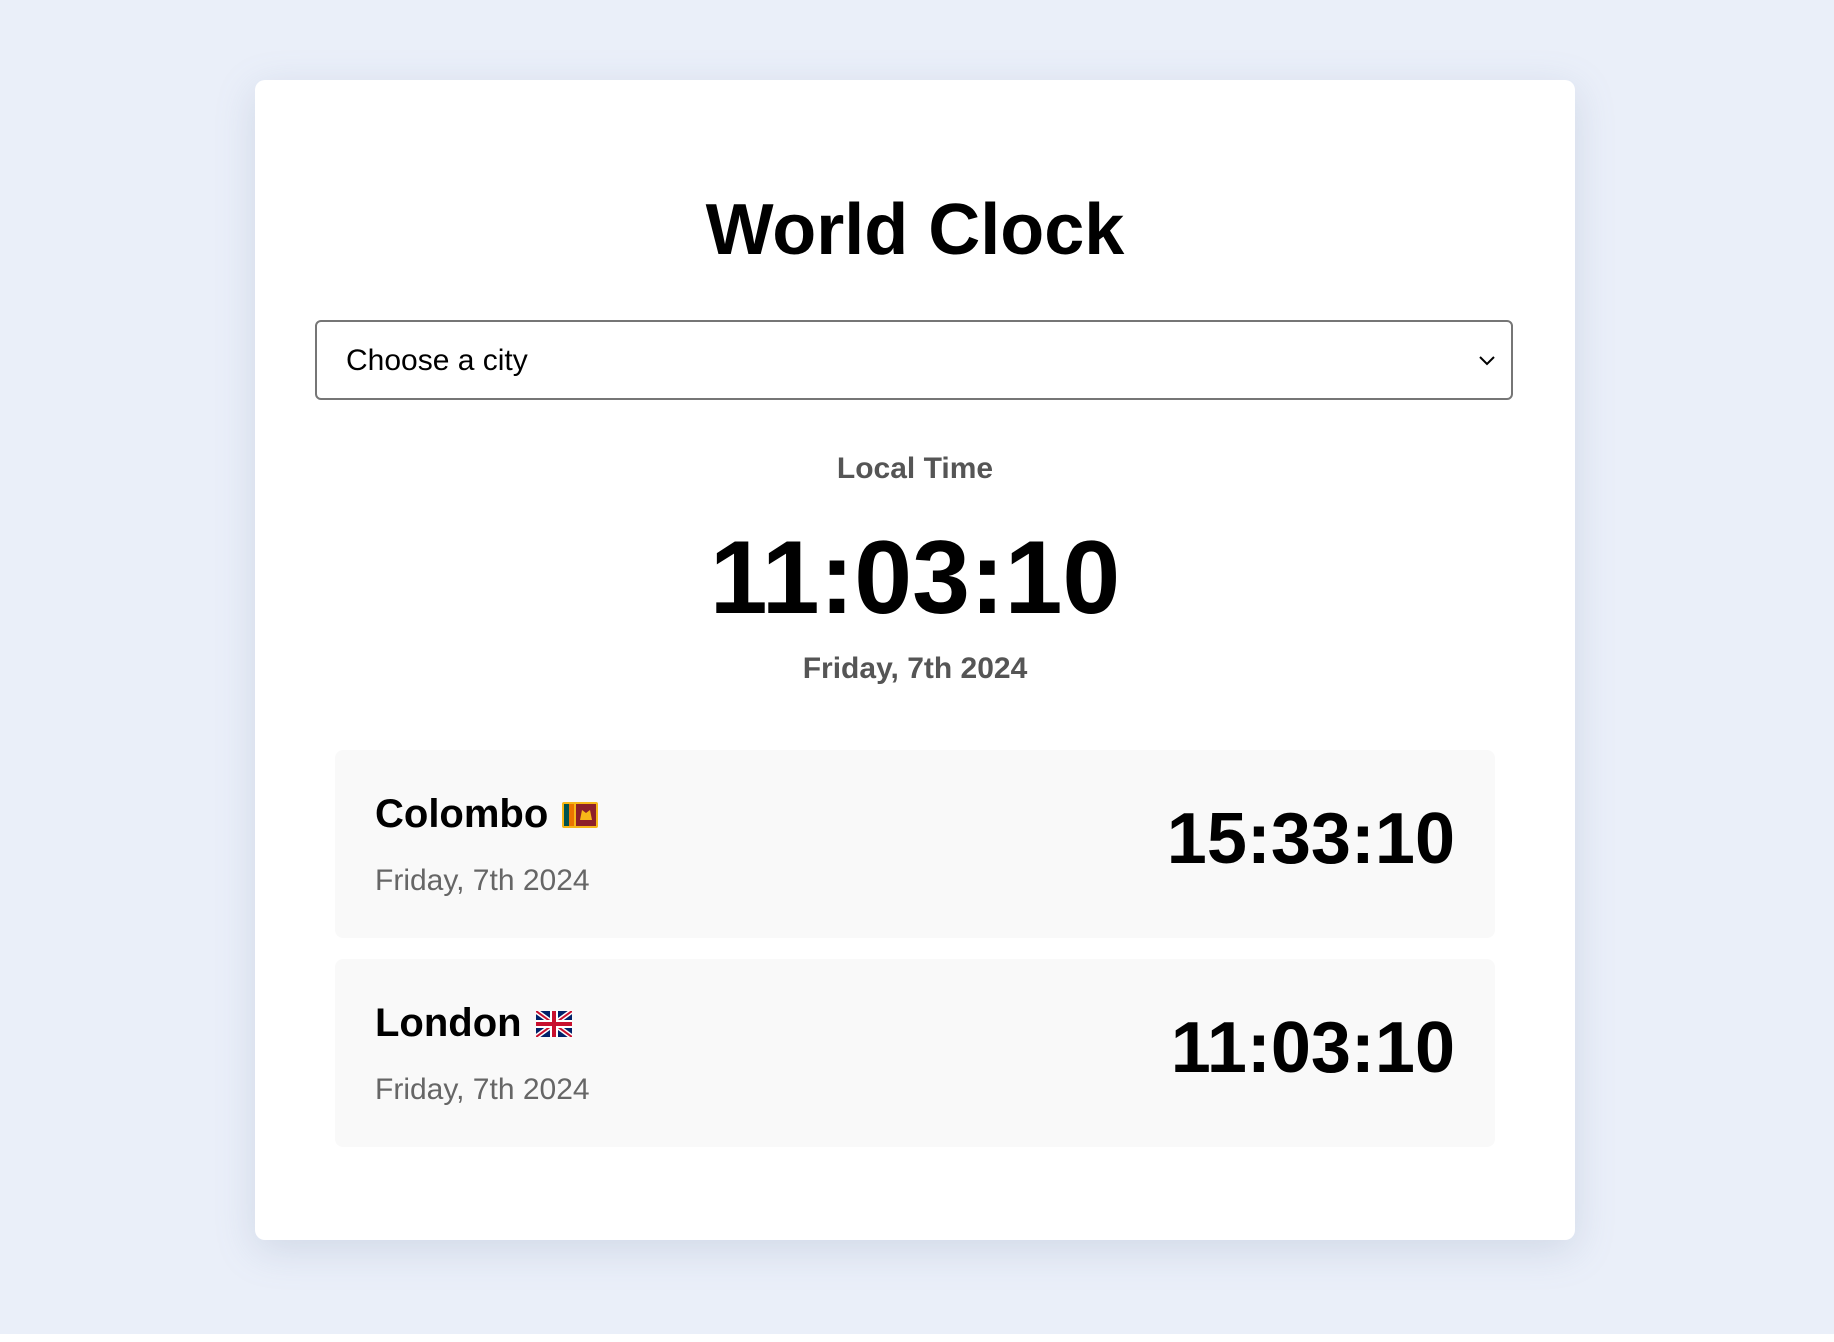 The height and width of the screenshot is (1342, 1834). I want to click on city-select: Choose a city, so click(914, 360).